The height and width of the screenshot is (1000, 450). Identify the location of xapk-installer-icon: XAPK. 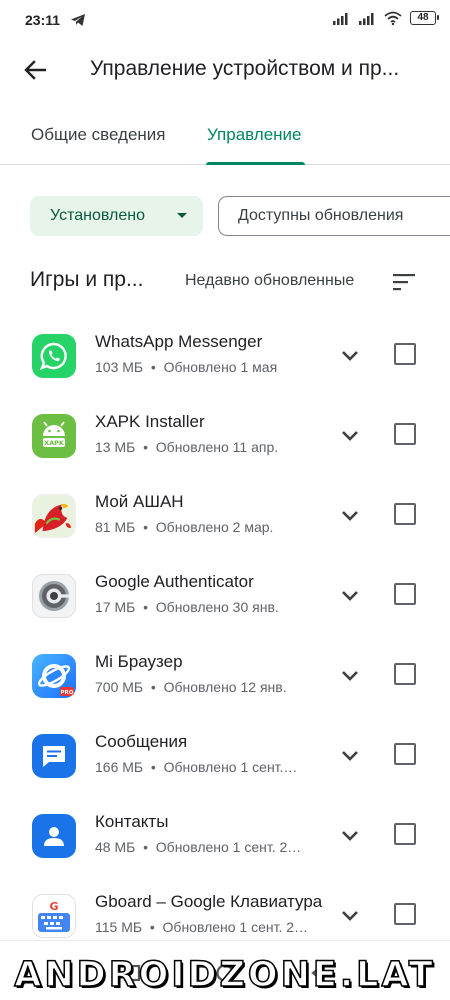
(54, 436).